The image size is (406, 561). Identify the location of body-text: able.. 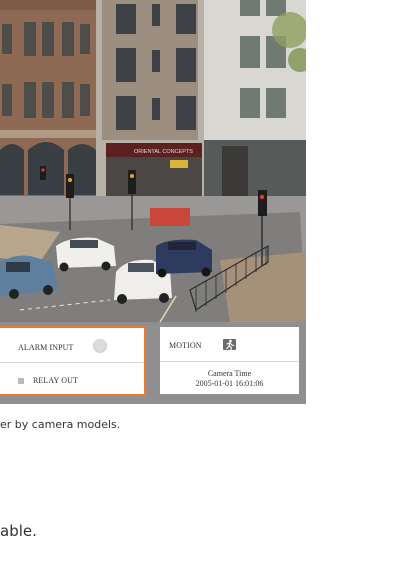
(18, 531).